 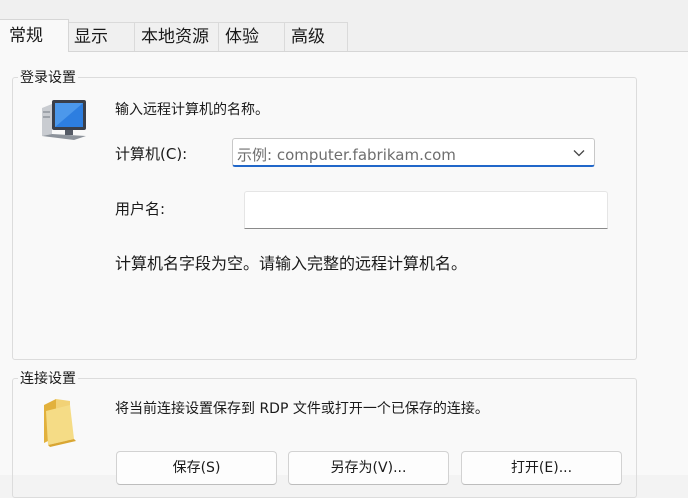 I want to click on tab-local-resources: 本地资源, so click(x=177, y=36).